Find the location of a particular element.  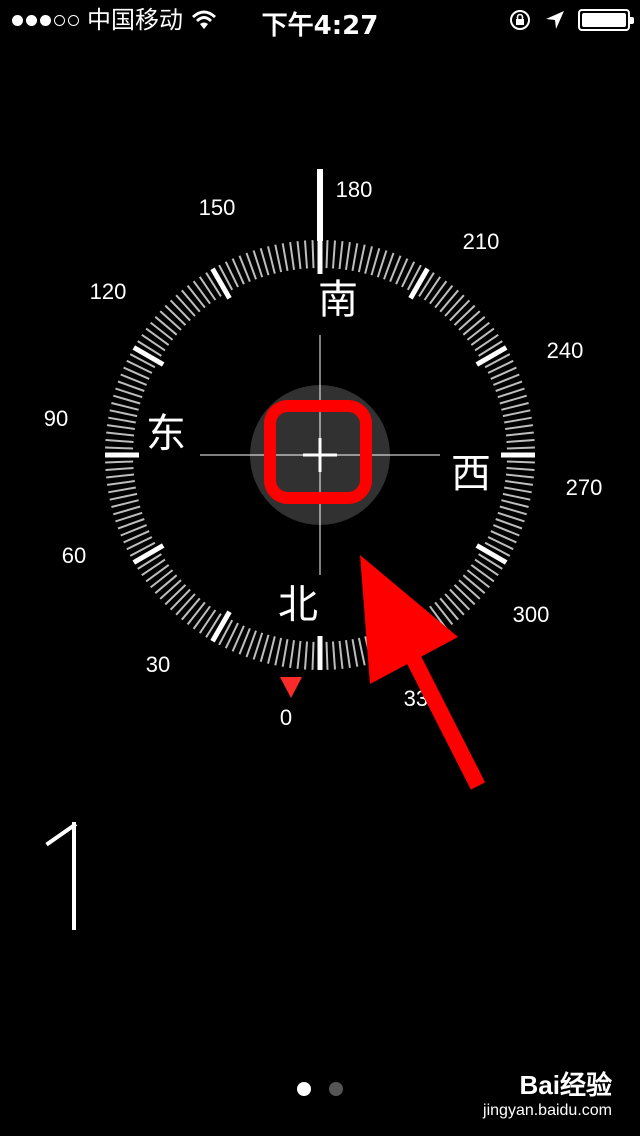

watermark: Bai经验 jingyan.baidu.com is located at coordinates (547, 1092).